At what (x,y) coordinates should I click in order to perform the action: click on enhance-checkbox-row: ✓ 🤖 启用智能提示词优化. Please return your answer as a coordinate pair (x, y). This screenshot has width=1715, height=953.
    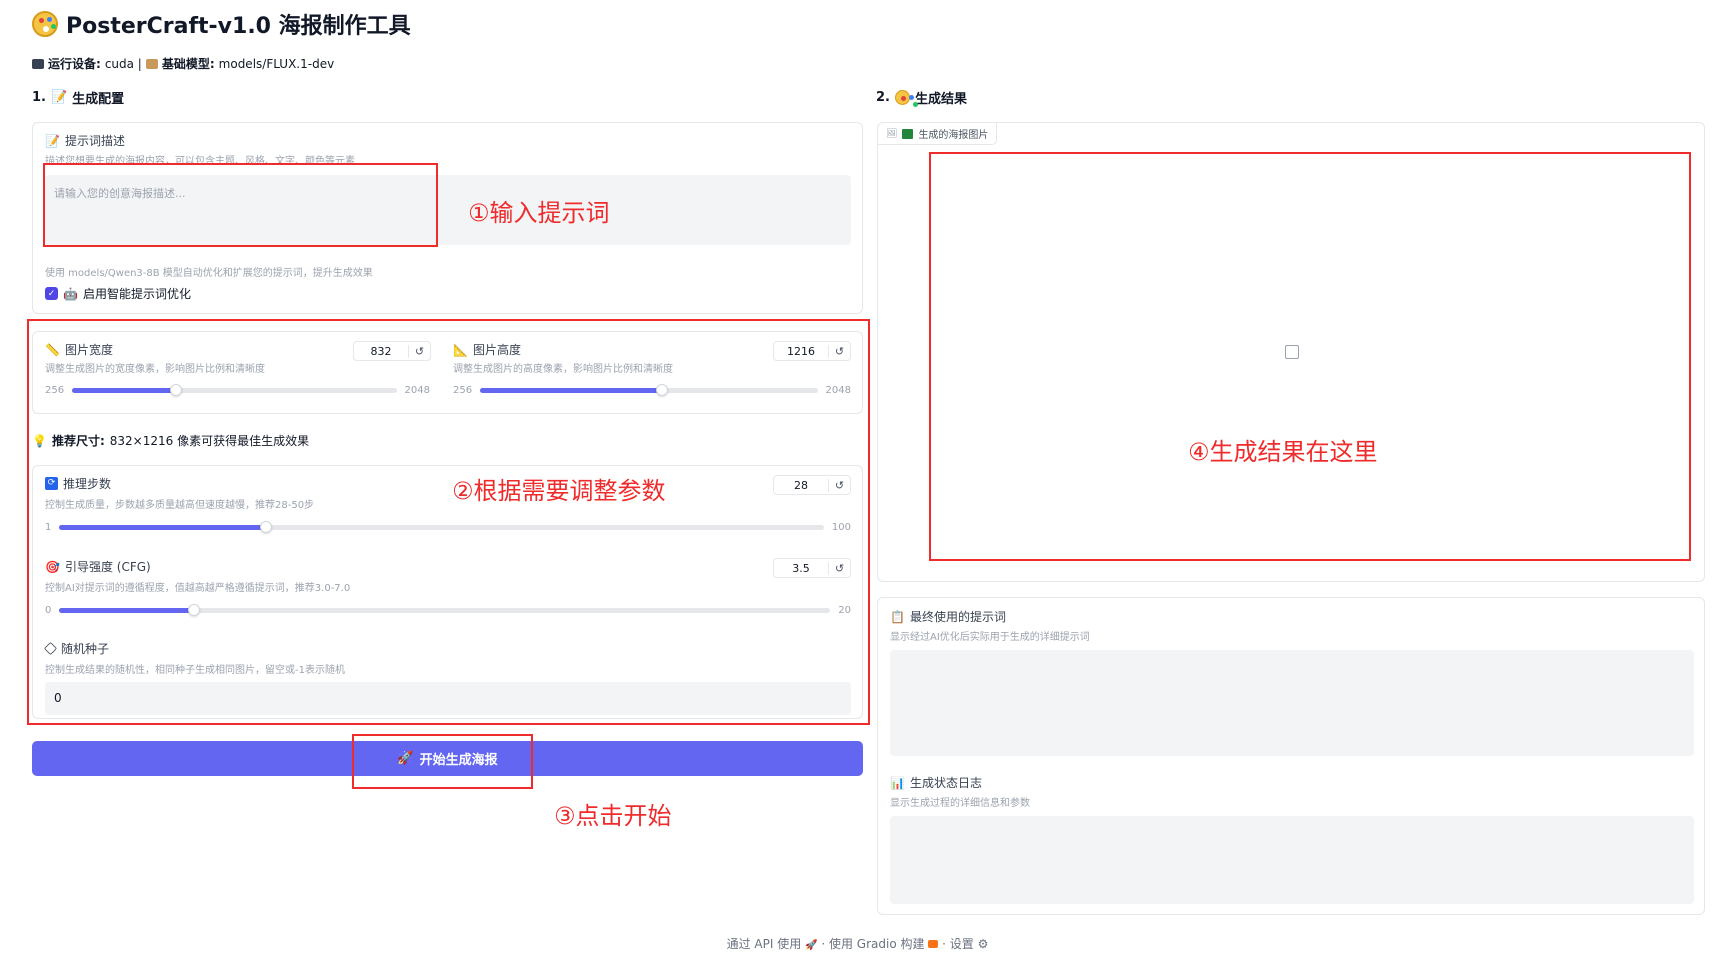
    Looking at the image, I should click on (118, 293).